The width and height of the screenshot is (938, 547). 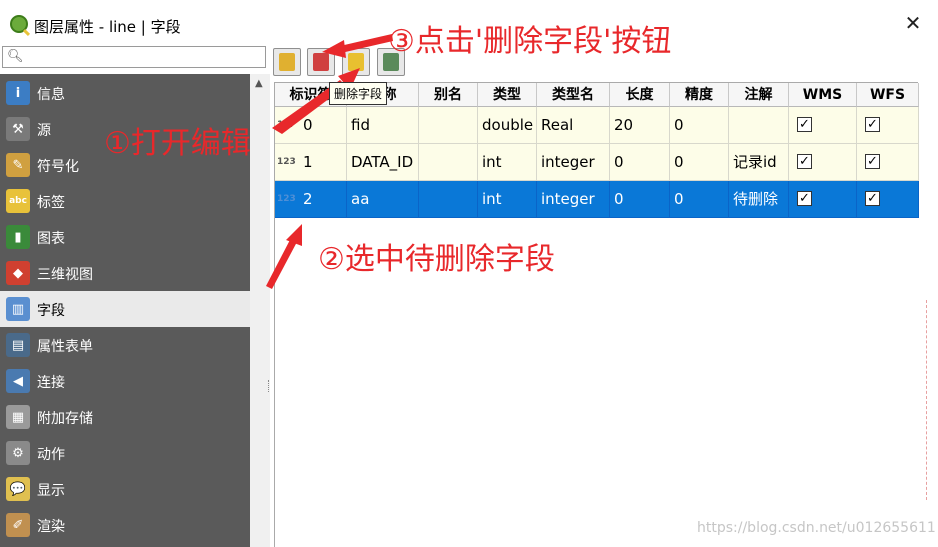 What do you see at coordinates (44, 131) in the screenshot?
I see `sidebar-item-label: 源` at bounding box center [44, 131].